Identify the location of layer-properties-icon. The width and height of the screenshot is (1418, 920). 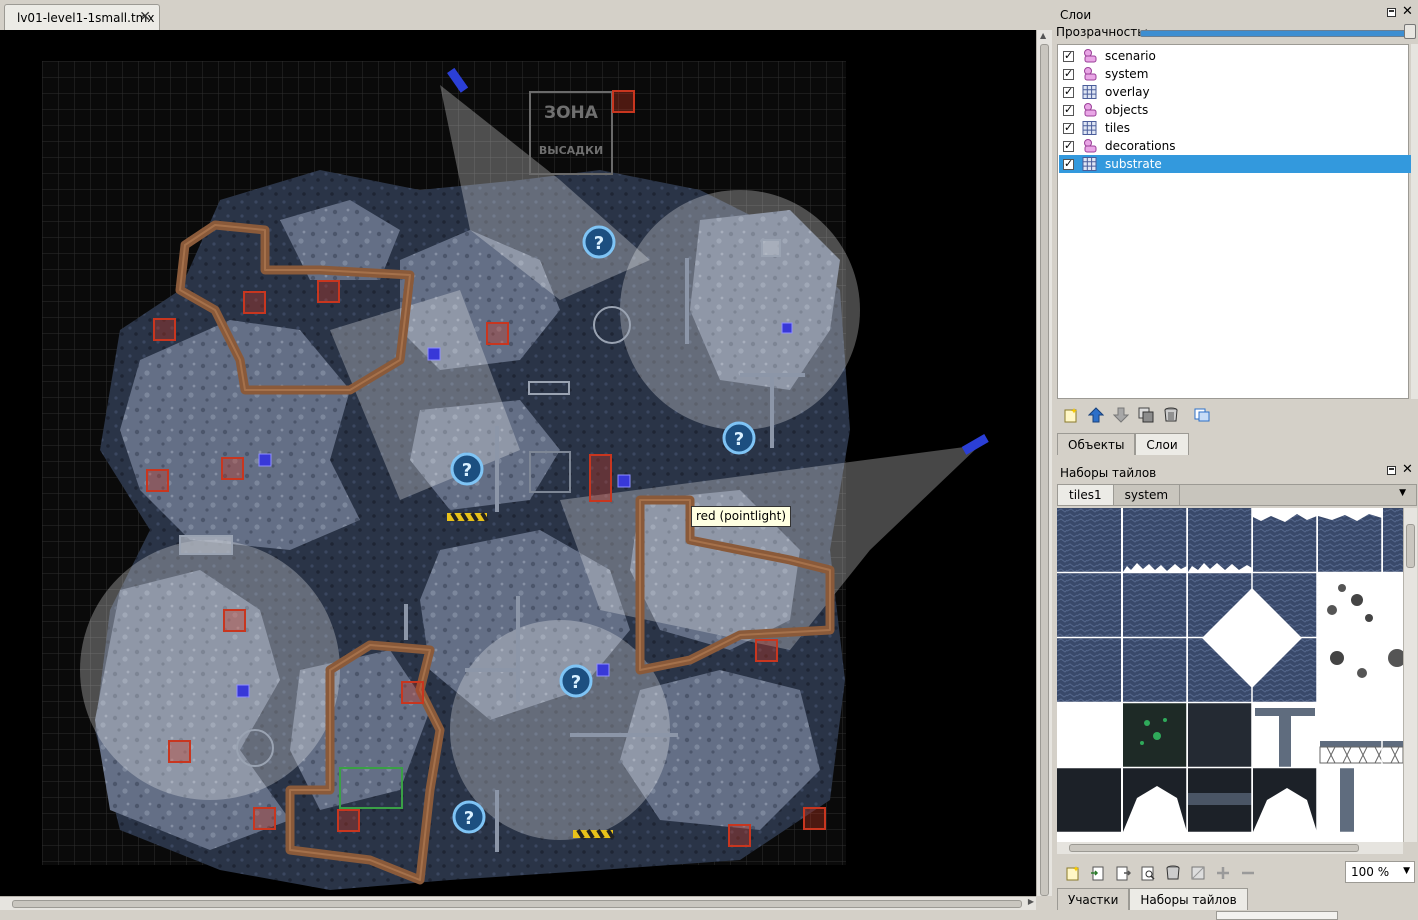
(1202, 415).